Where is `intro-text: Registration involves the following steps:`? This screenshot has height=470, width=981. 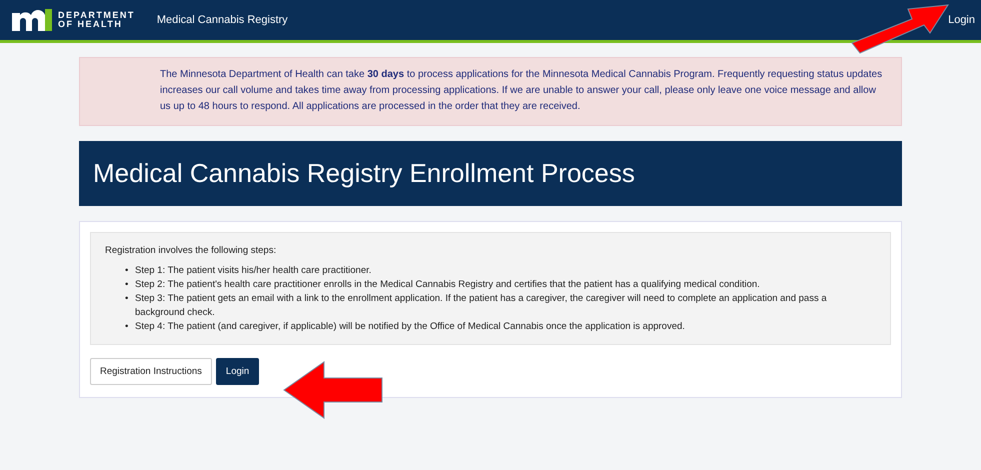 intro-text: Registration involves the following steps: is located at coordinates (191, 250).